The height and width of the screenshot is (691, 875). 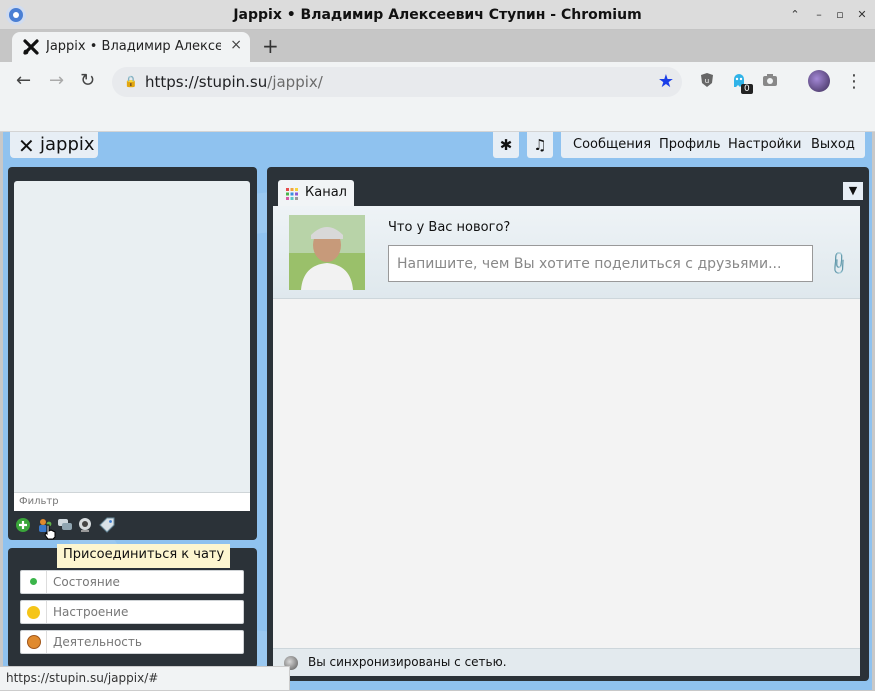 I want to click on join-chat-tooltip: Присоединиться к чату, so click(x=144, y=556).